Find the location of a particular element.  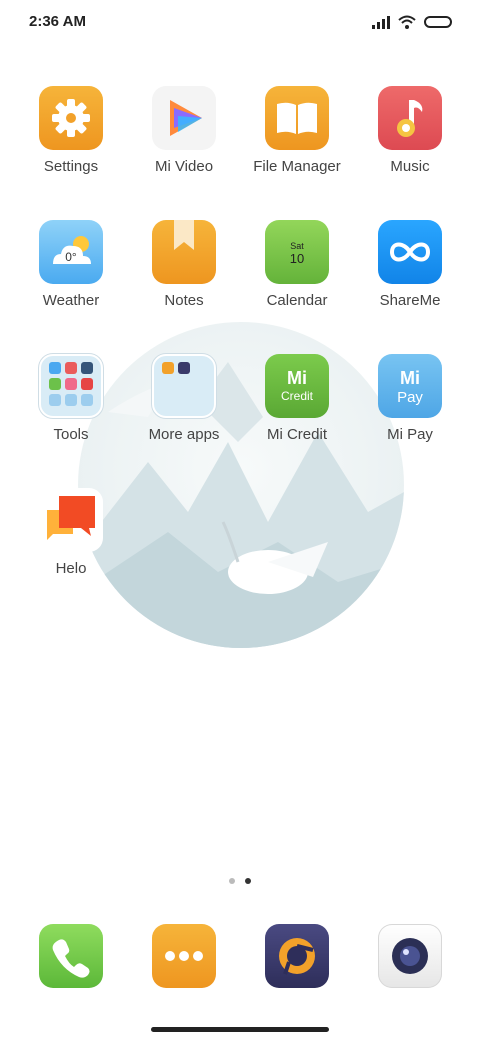

app-notes: Notes is located at coordinates (184, 275).